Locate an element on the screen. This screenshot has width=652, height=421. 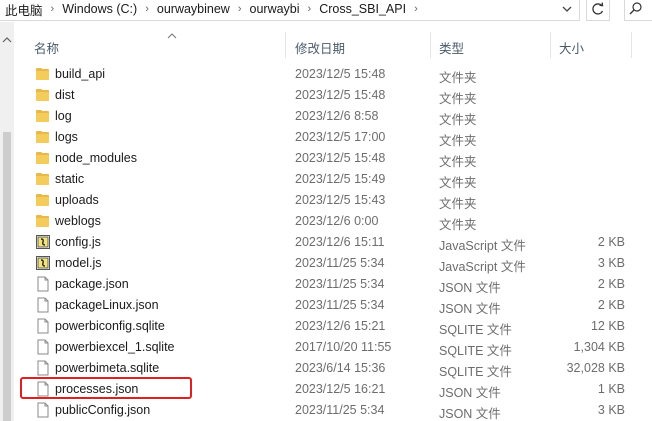
scroll-up-arrow-icon is located at coordinates (7, 40).